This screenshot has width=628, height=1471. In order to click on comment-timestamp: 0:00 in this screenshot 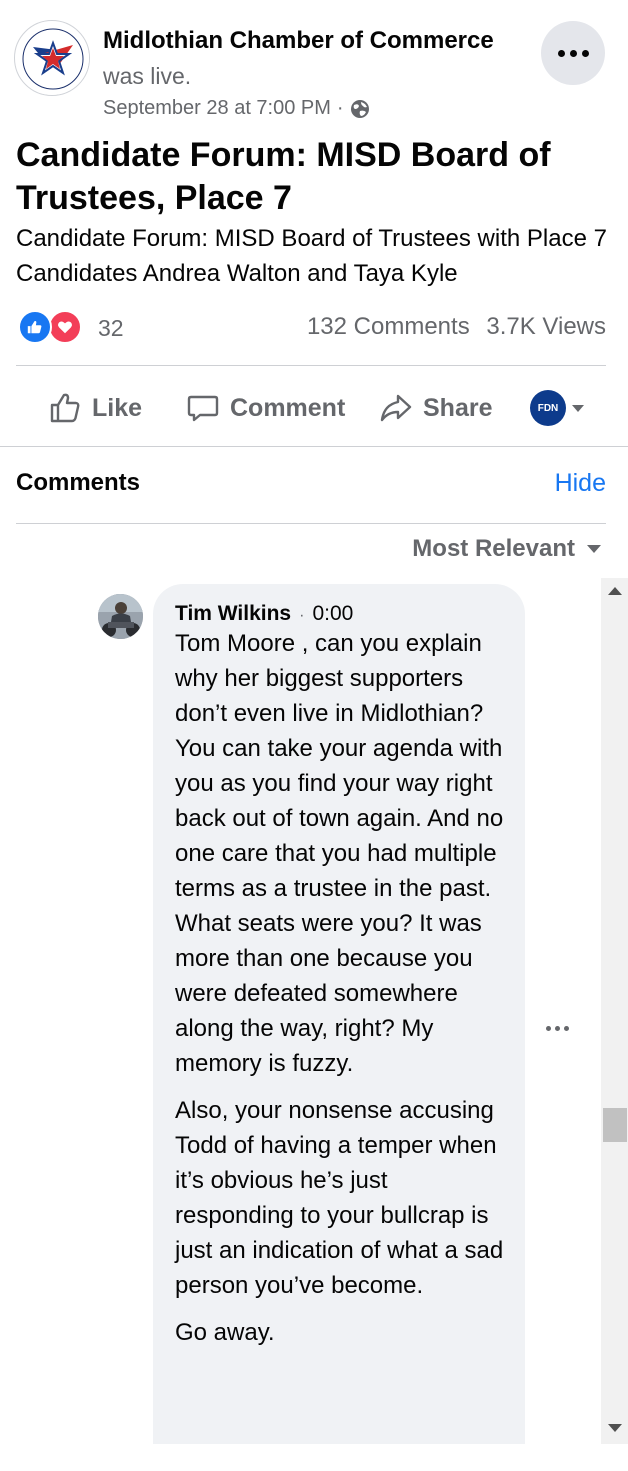, I will do `click(332, 614)`.